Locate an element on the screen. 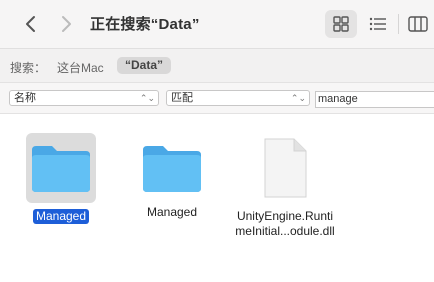 The image size is (434, 282). search-criteria-bar: 名称 ⌃⌄ 匹配 ⌃⌄ manage is located at coordinates (217, 98).